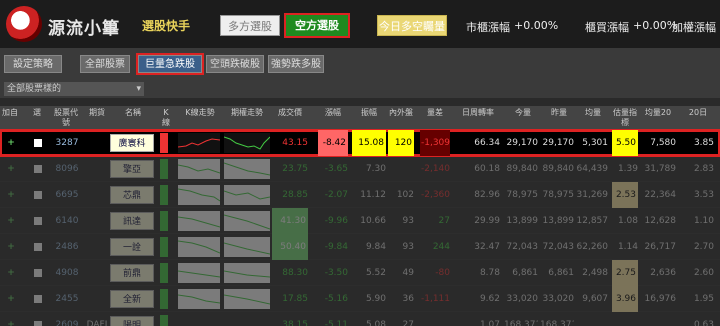 The width and height of the screenshot is (720, 326). Describe the element at coordinates (235, 64) in the screenshot. I see `strategy-break-down: 空頭跌破股` at that location.